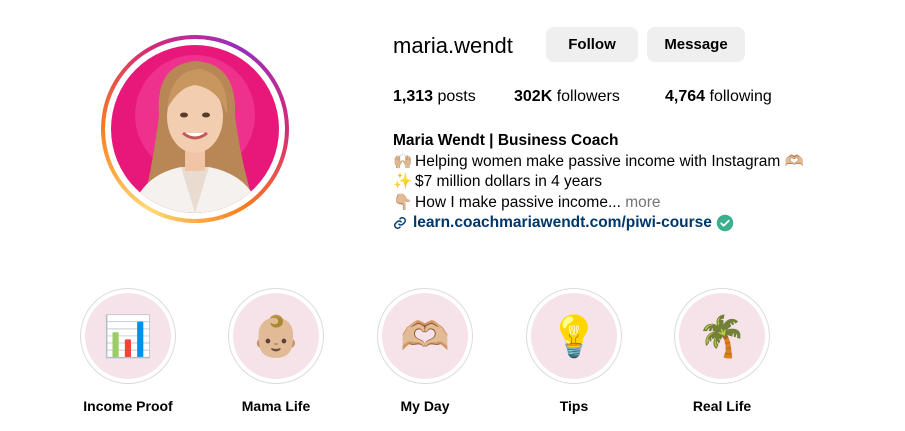  I want to click on following-label: following, so click(740, 96).